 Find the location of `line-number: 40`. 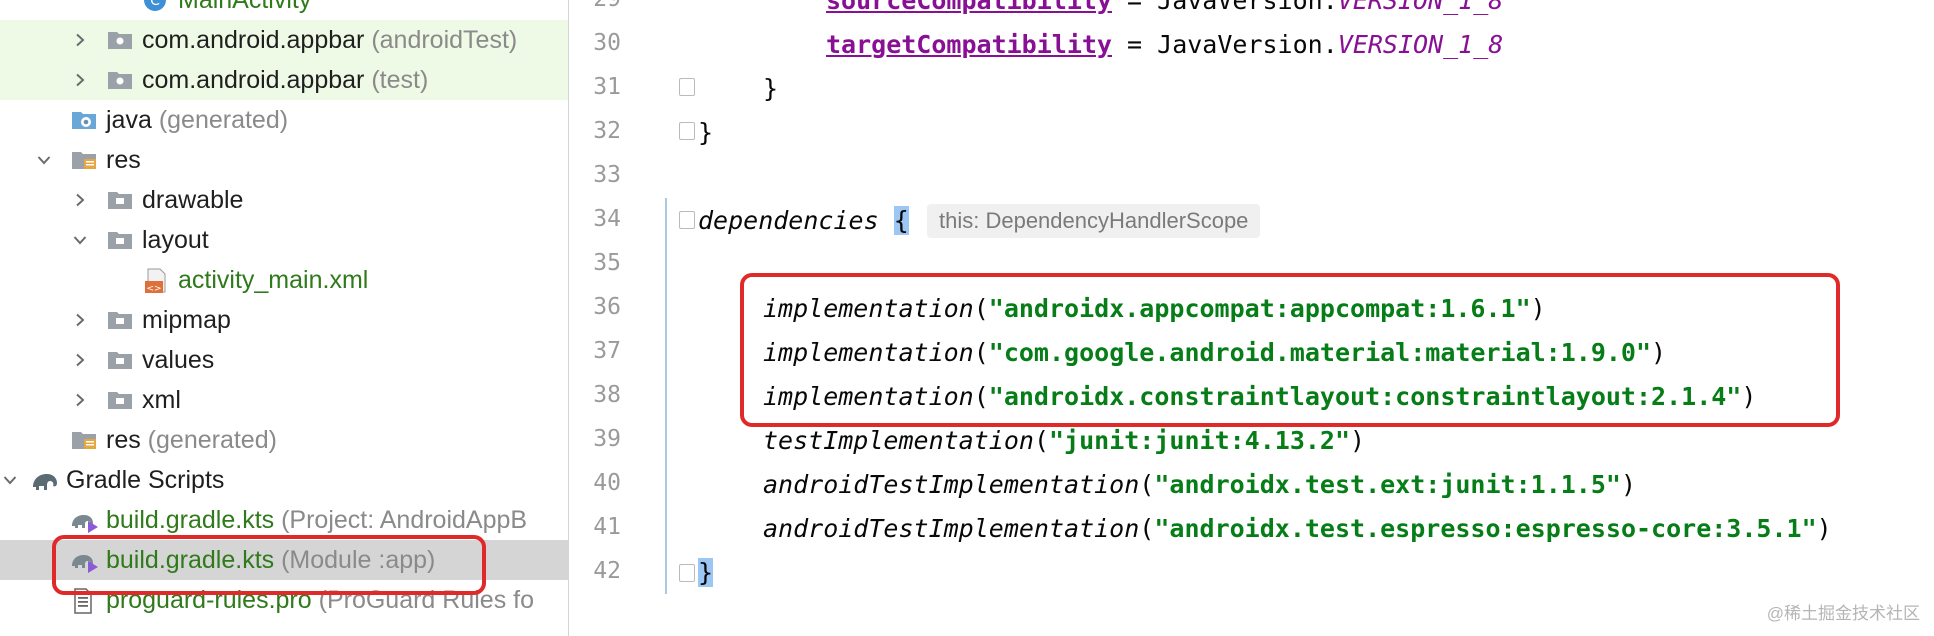

line-number: 40 is located at coordinates (607, 483).